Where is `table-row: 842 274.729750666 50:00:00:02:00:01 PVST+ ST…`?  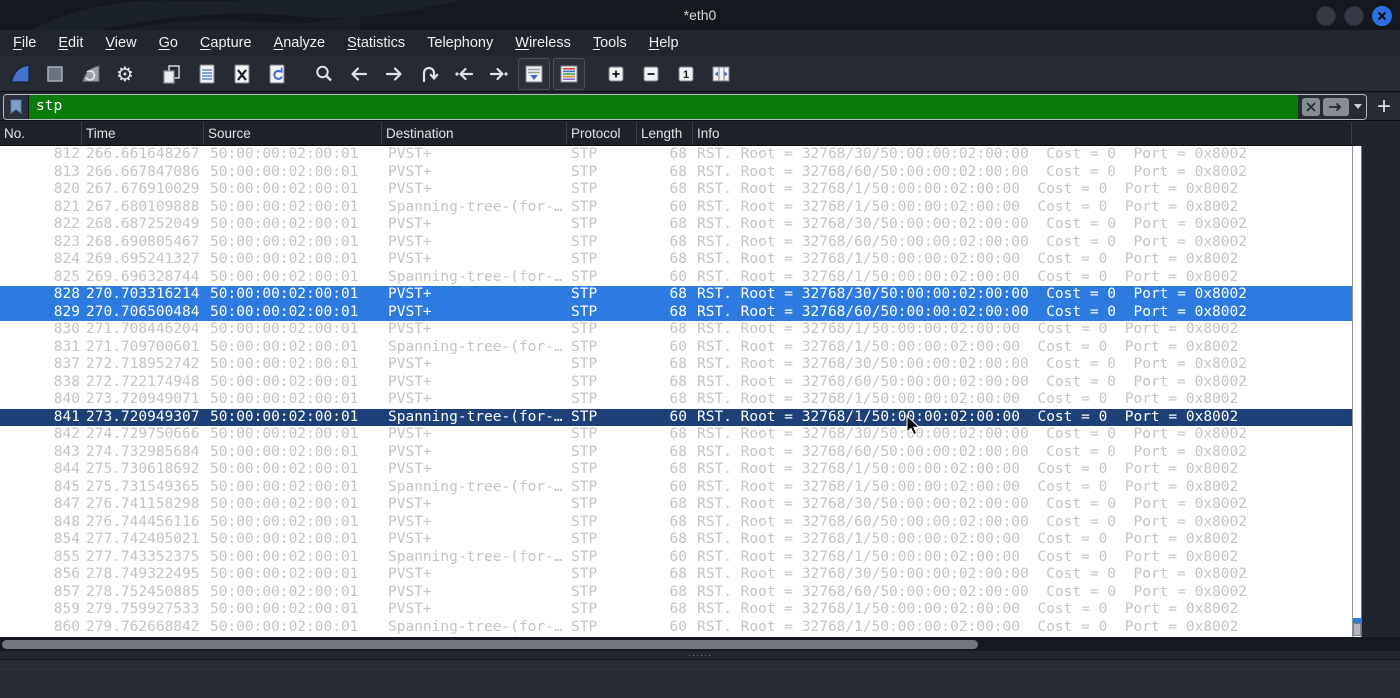 table-row: 842 274.729750666 50:00:00:02:00:01 PVST+ ST… is located at coordinates (676, 435).